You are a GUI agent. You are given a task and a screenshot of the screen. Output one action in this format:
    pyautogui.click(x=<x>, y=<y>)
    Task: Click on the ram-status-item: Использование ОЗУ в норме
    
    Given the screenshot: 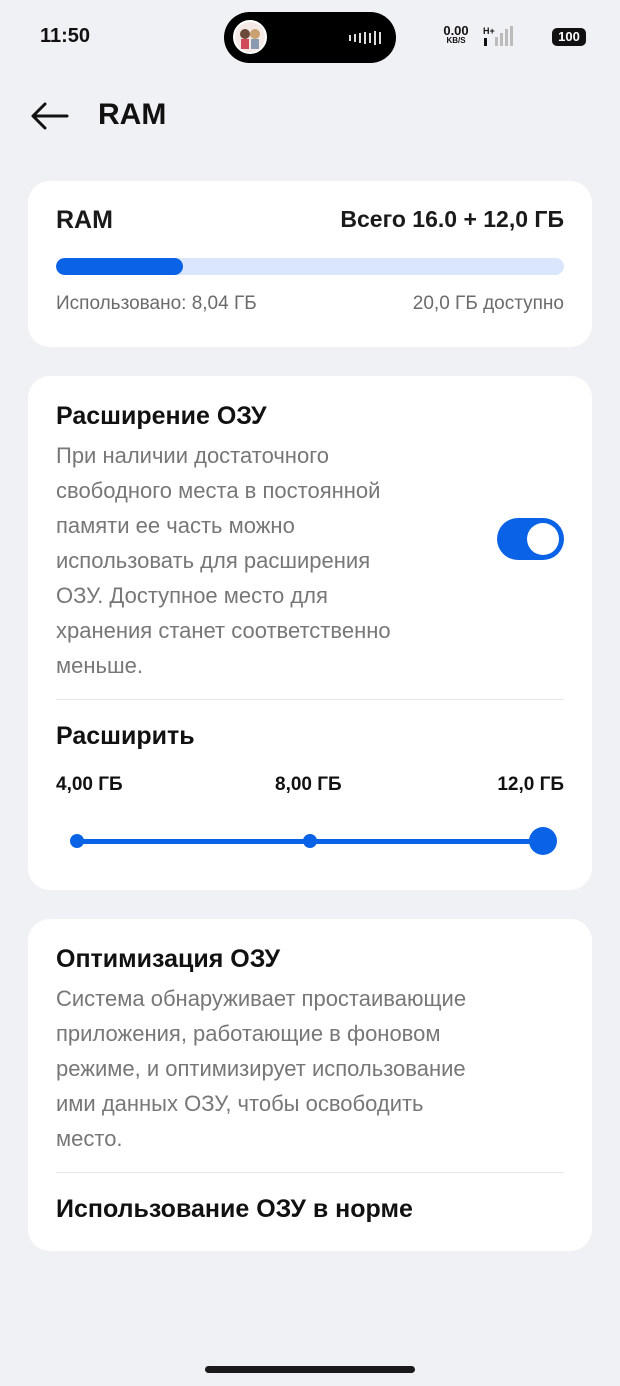 What is the action you would take?
    pyautogui.click(x=234, y=1209)
    